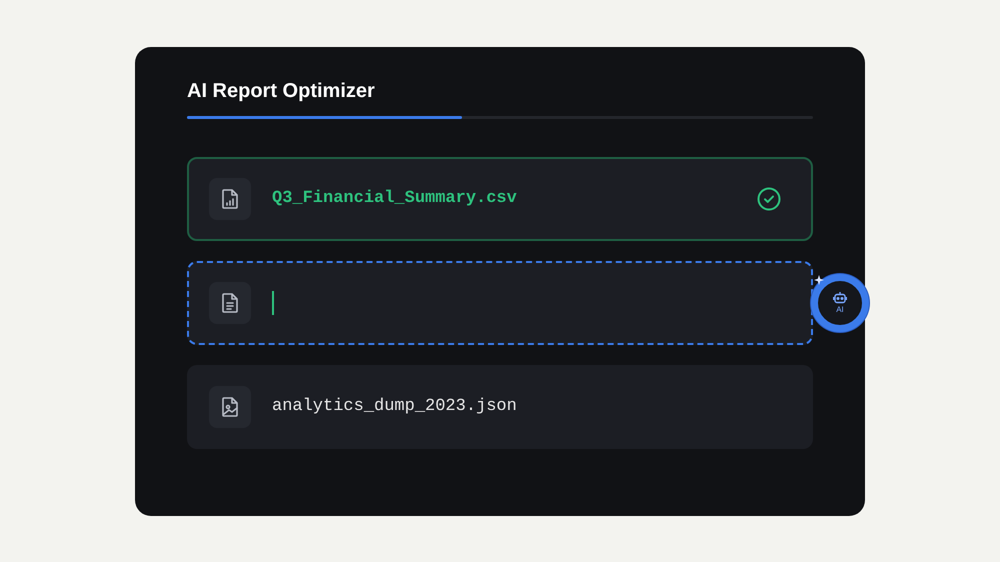 The height and width of the screenshot is (562, 1000). Describe the element at coordinates (394, 198) in the screenshot. I see `file-name: Q3_Financial_Summary.csv` at that location.